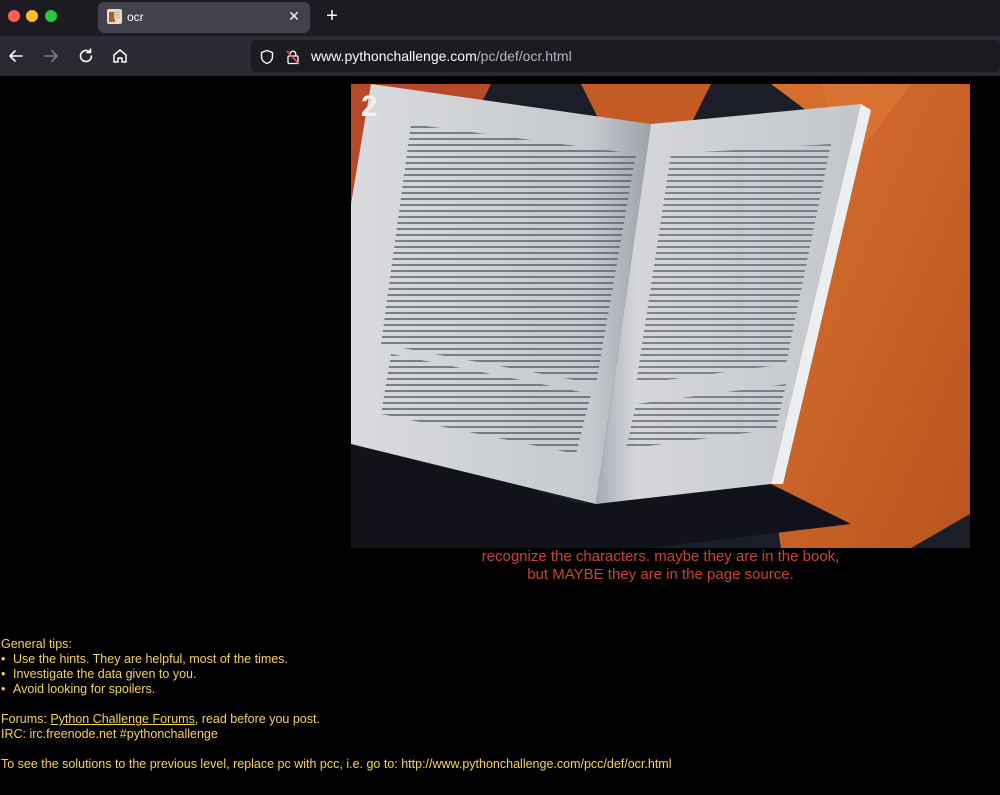 The width and height of the screenshot is (1000, 795). Describe the element at coordinates (332, 16) in the screenshot. I see `new-tab-button: +` at that location.